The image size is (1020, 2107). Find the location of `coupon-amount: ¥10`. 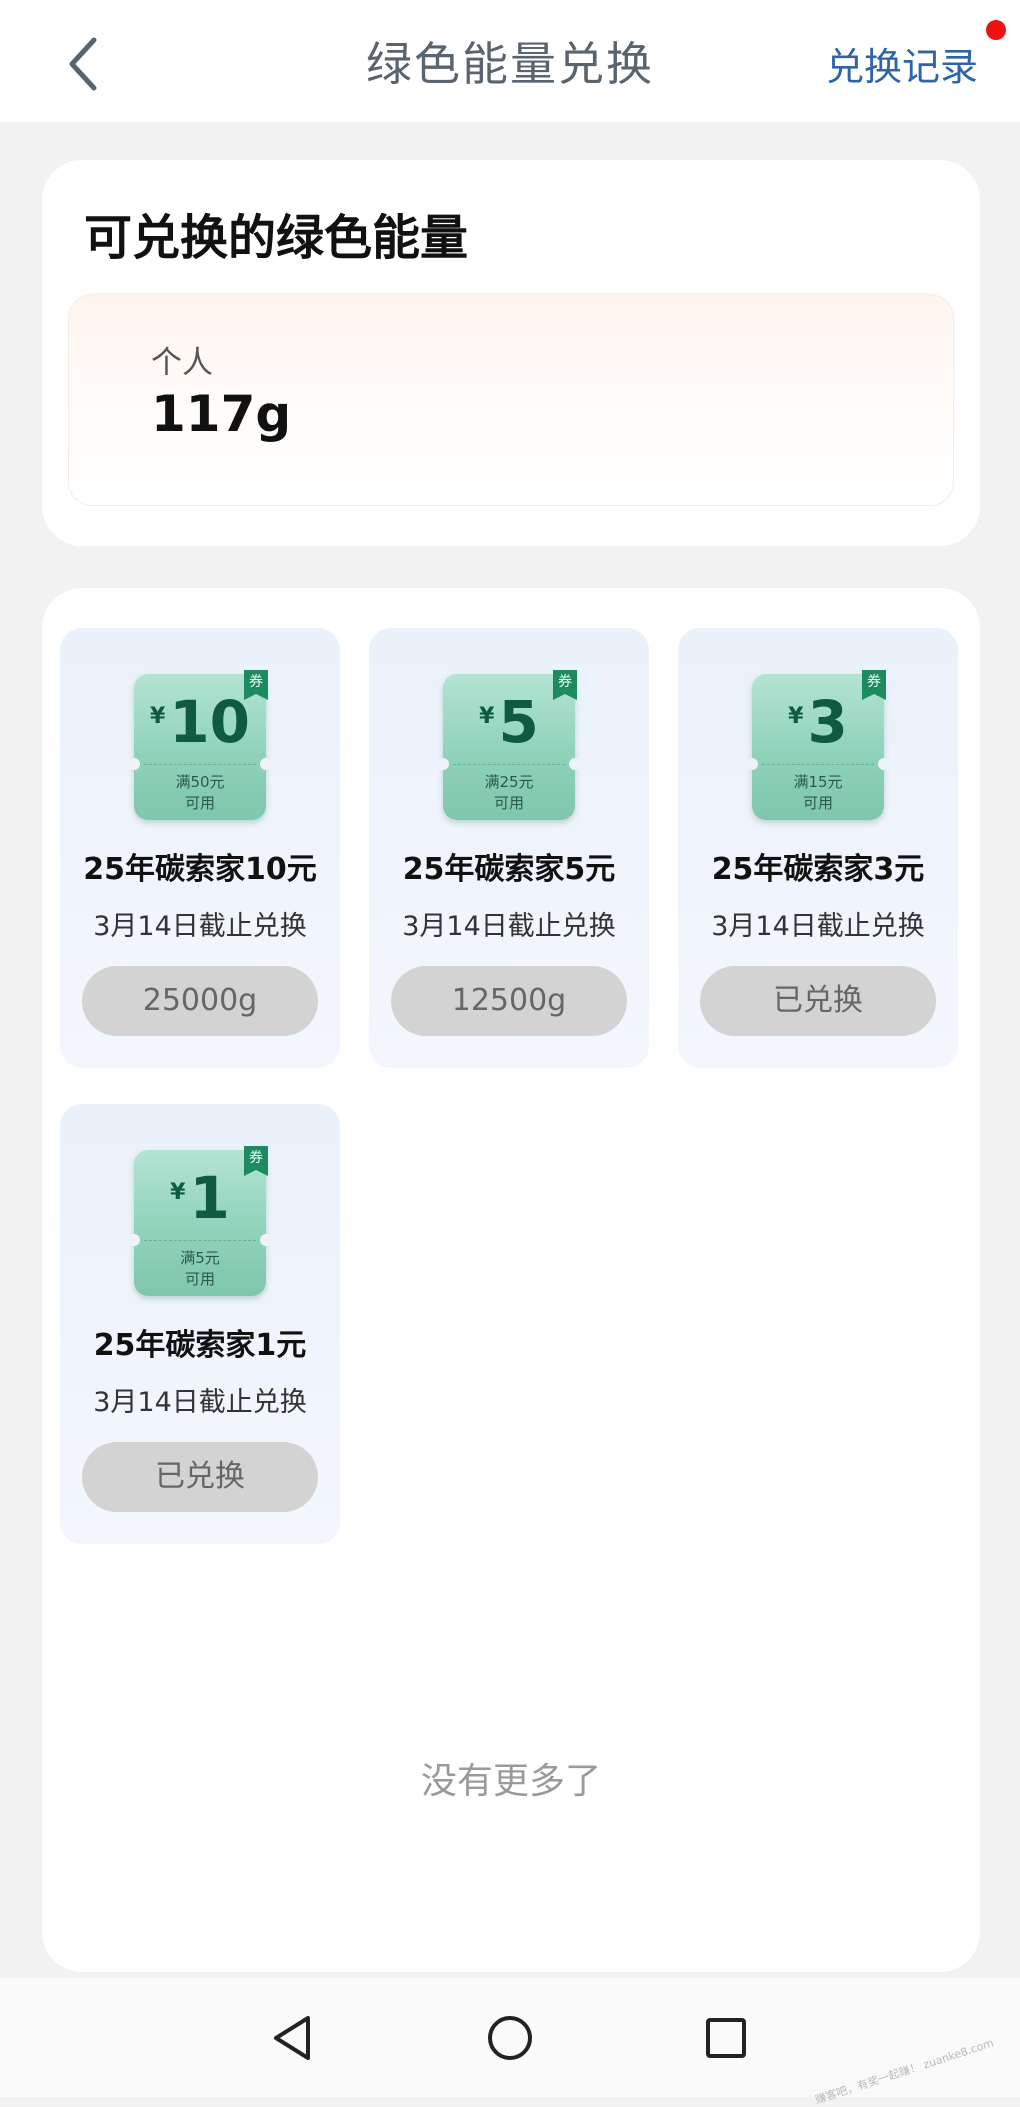

coupon-amount: ¥10 is located at coordinates (200, 722).